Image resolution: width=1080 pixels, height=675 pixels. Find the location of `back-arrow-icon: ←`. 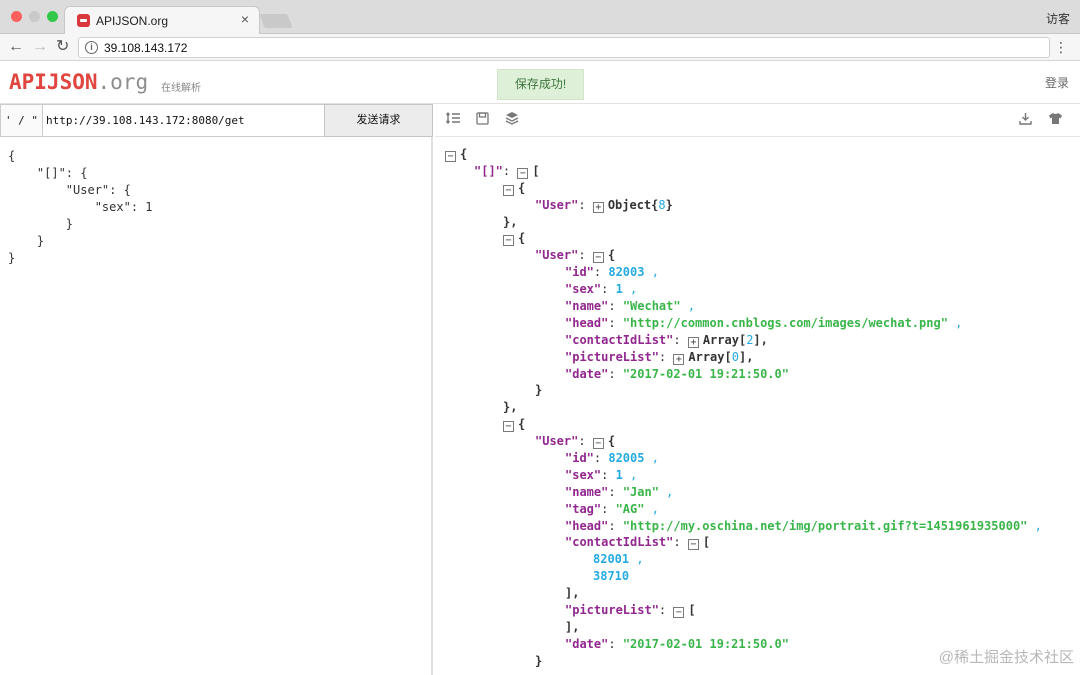

back-arrow-icon: ← is located at coordinates (16, 47).